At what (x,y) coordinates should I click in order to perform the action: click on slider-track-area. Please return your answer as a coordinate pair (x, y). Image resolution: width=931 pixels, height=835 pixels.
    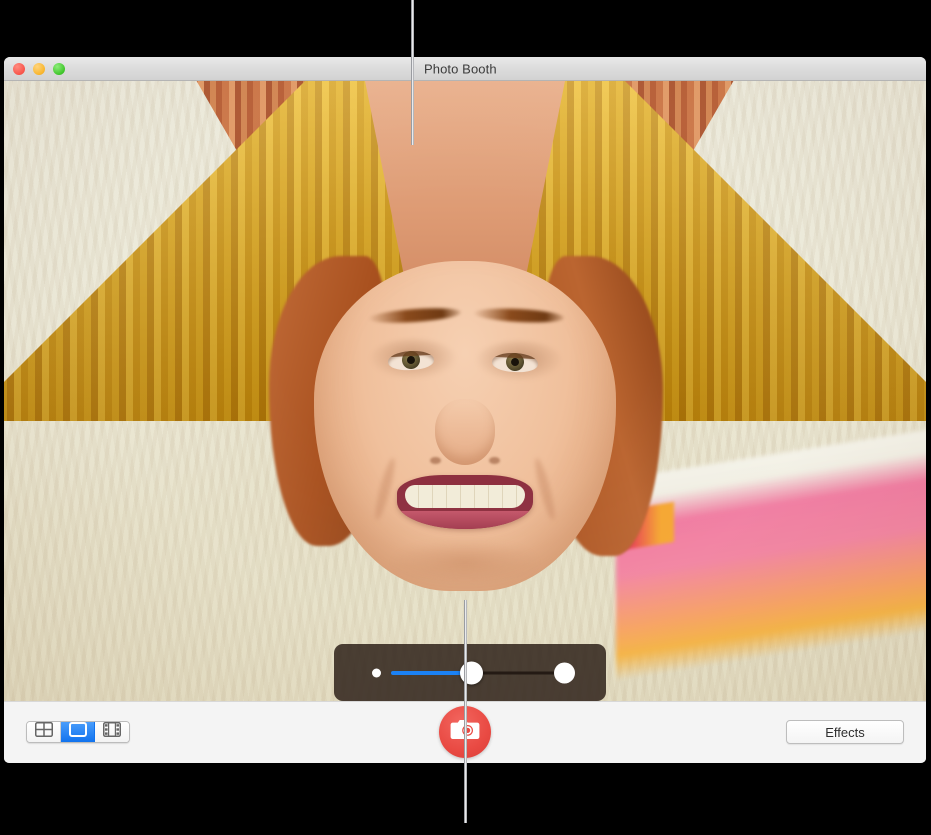
    Looking at the image, I should click on (470, 672).